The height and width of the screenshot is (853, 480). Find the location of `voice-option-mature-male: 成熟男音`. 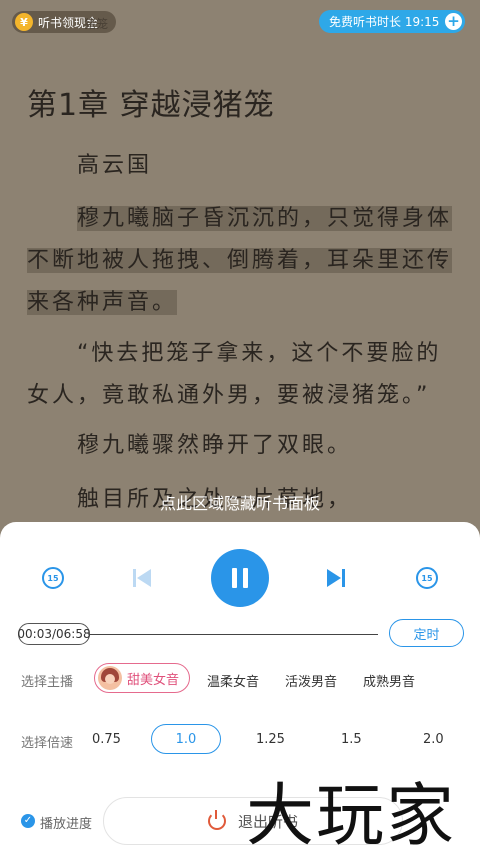

voice-option-mature-male: 成熟男音 is located at coordinates (389, 680).